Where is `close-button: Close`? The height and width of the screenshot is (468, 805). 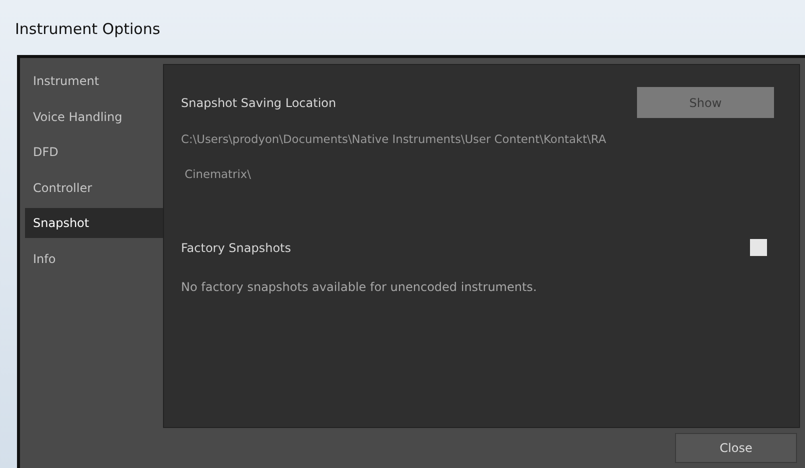
close-button: Close is located at coordinates (736, 448).